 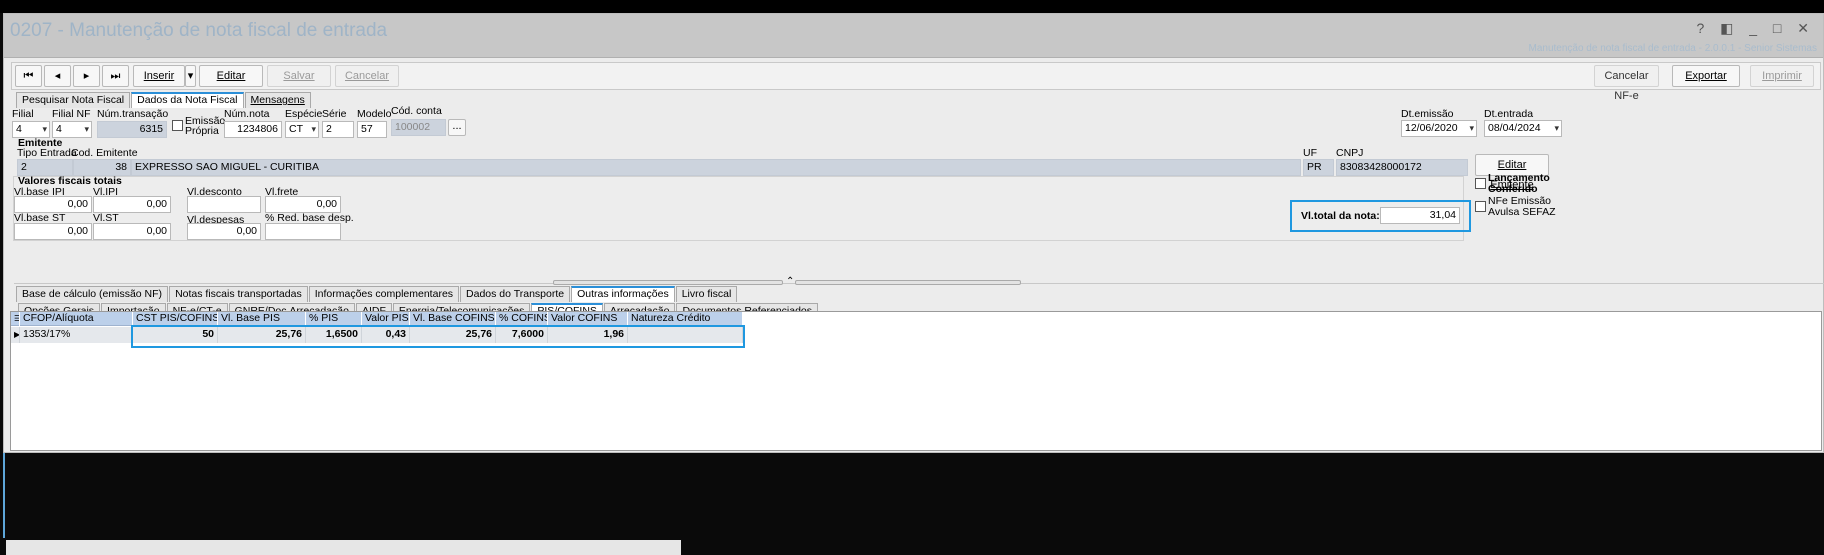 I want to click on lancamento-conferido-label: Lançamento Conferido, so click(x=1519, y=183).